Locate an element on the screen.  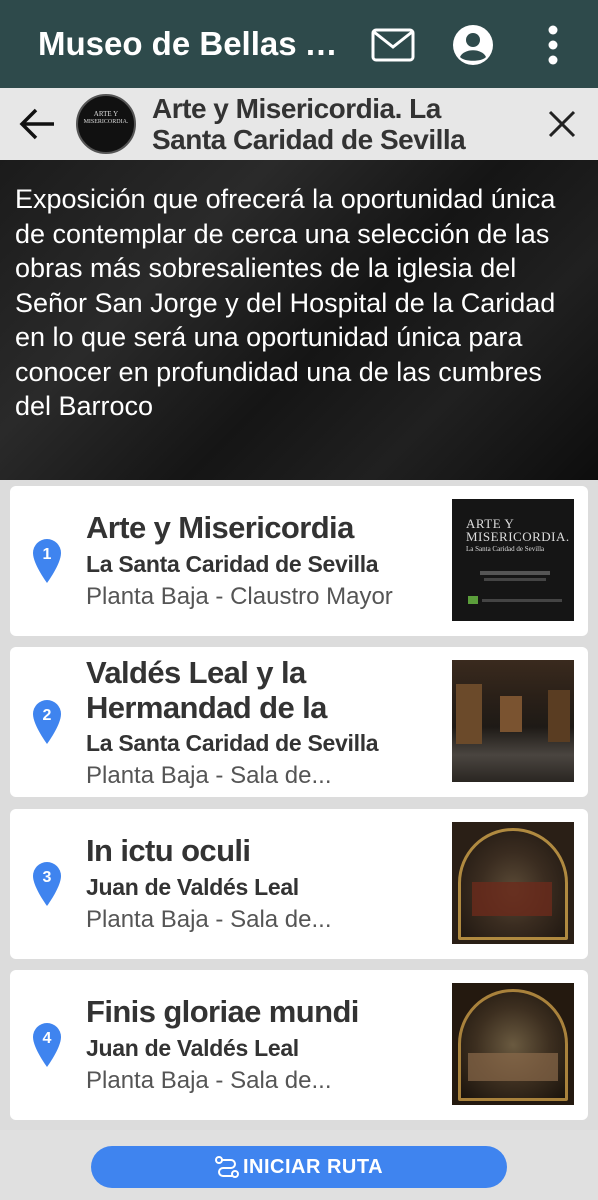
app-bar: Museo de Bellas Artes de Sevilla is located at coordinates (299, 44).